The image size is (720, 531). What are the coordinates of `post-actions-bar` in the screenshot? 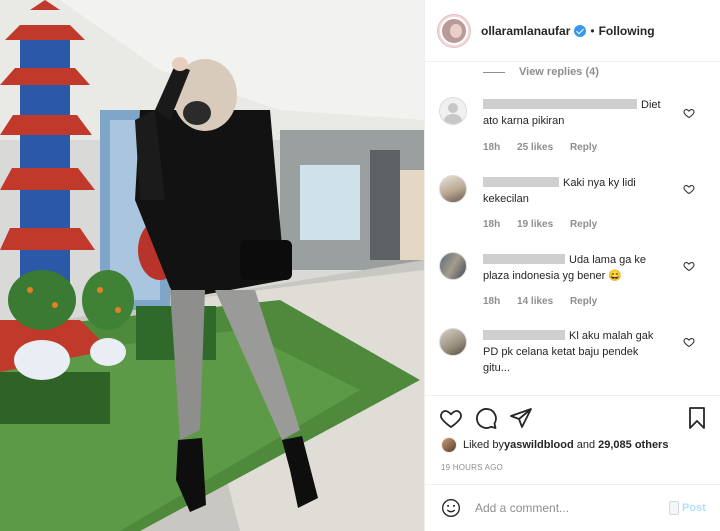 It's located at (572, 415).